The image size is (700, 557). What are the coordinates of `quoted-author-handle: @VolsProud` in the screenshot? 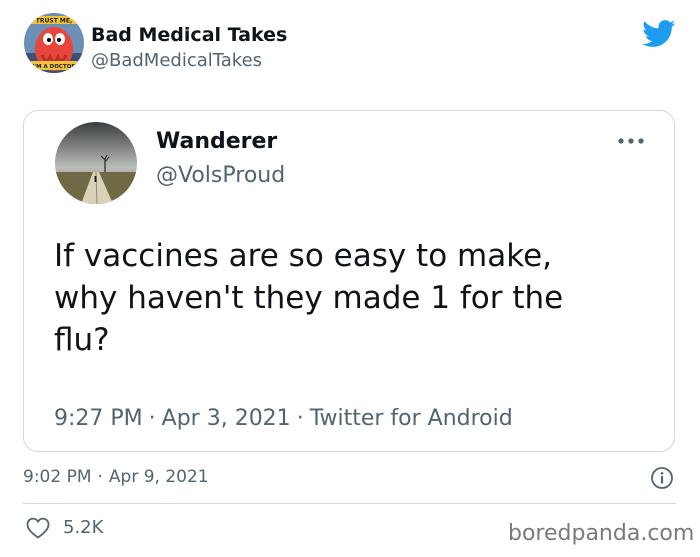 It's located at (220, 176).